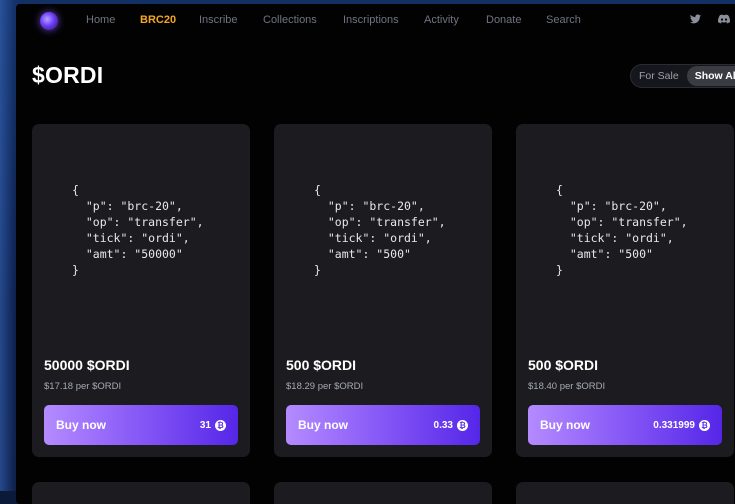 Image resolution: width=735 pixels, height=504 pixels. I want to click on nav-activity: Activity, so click(441, 20).